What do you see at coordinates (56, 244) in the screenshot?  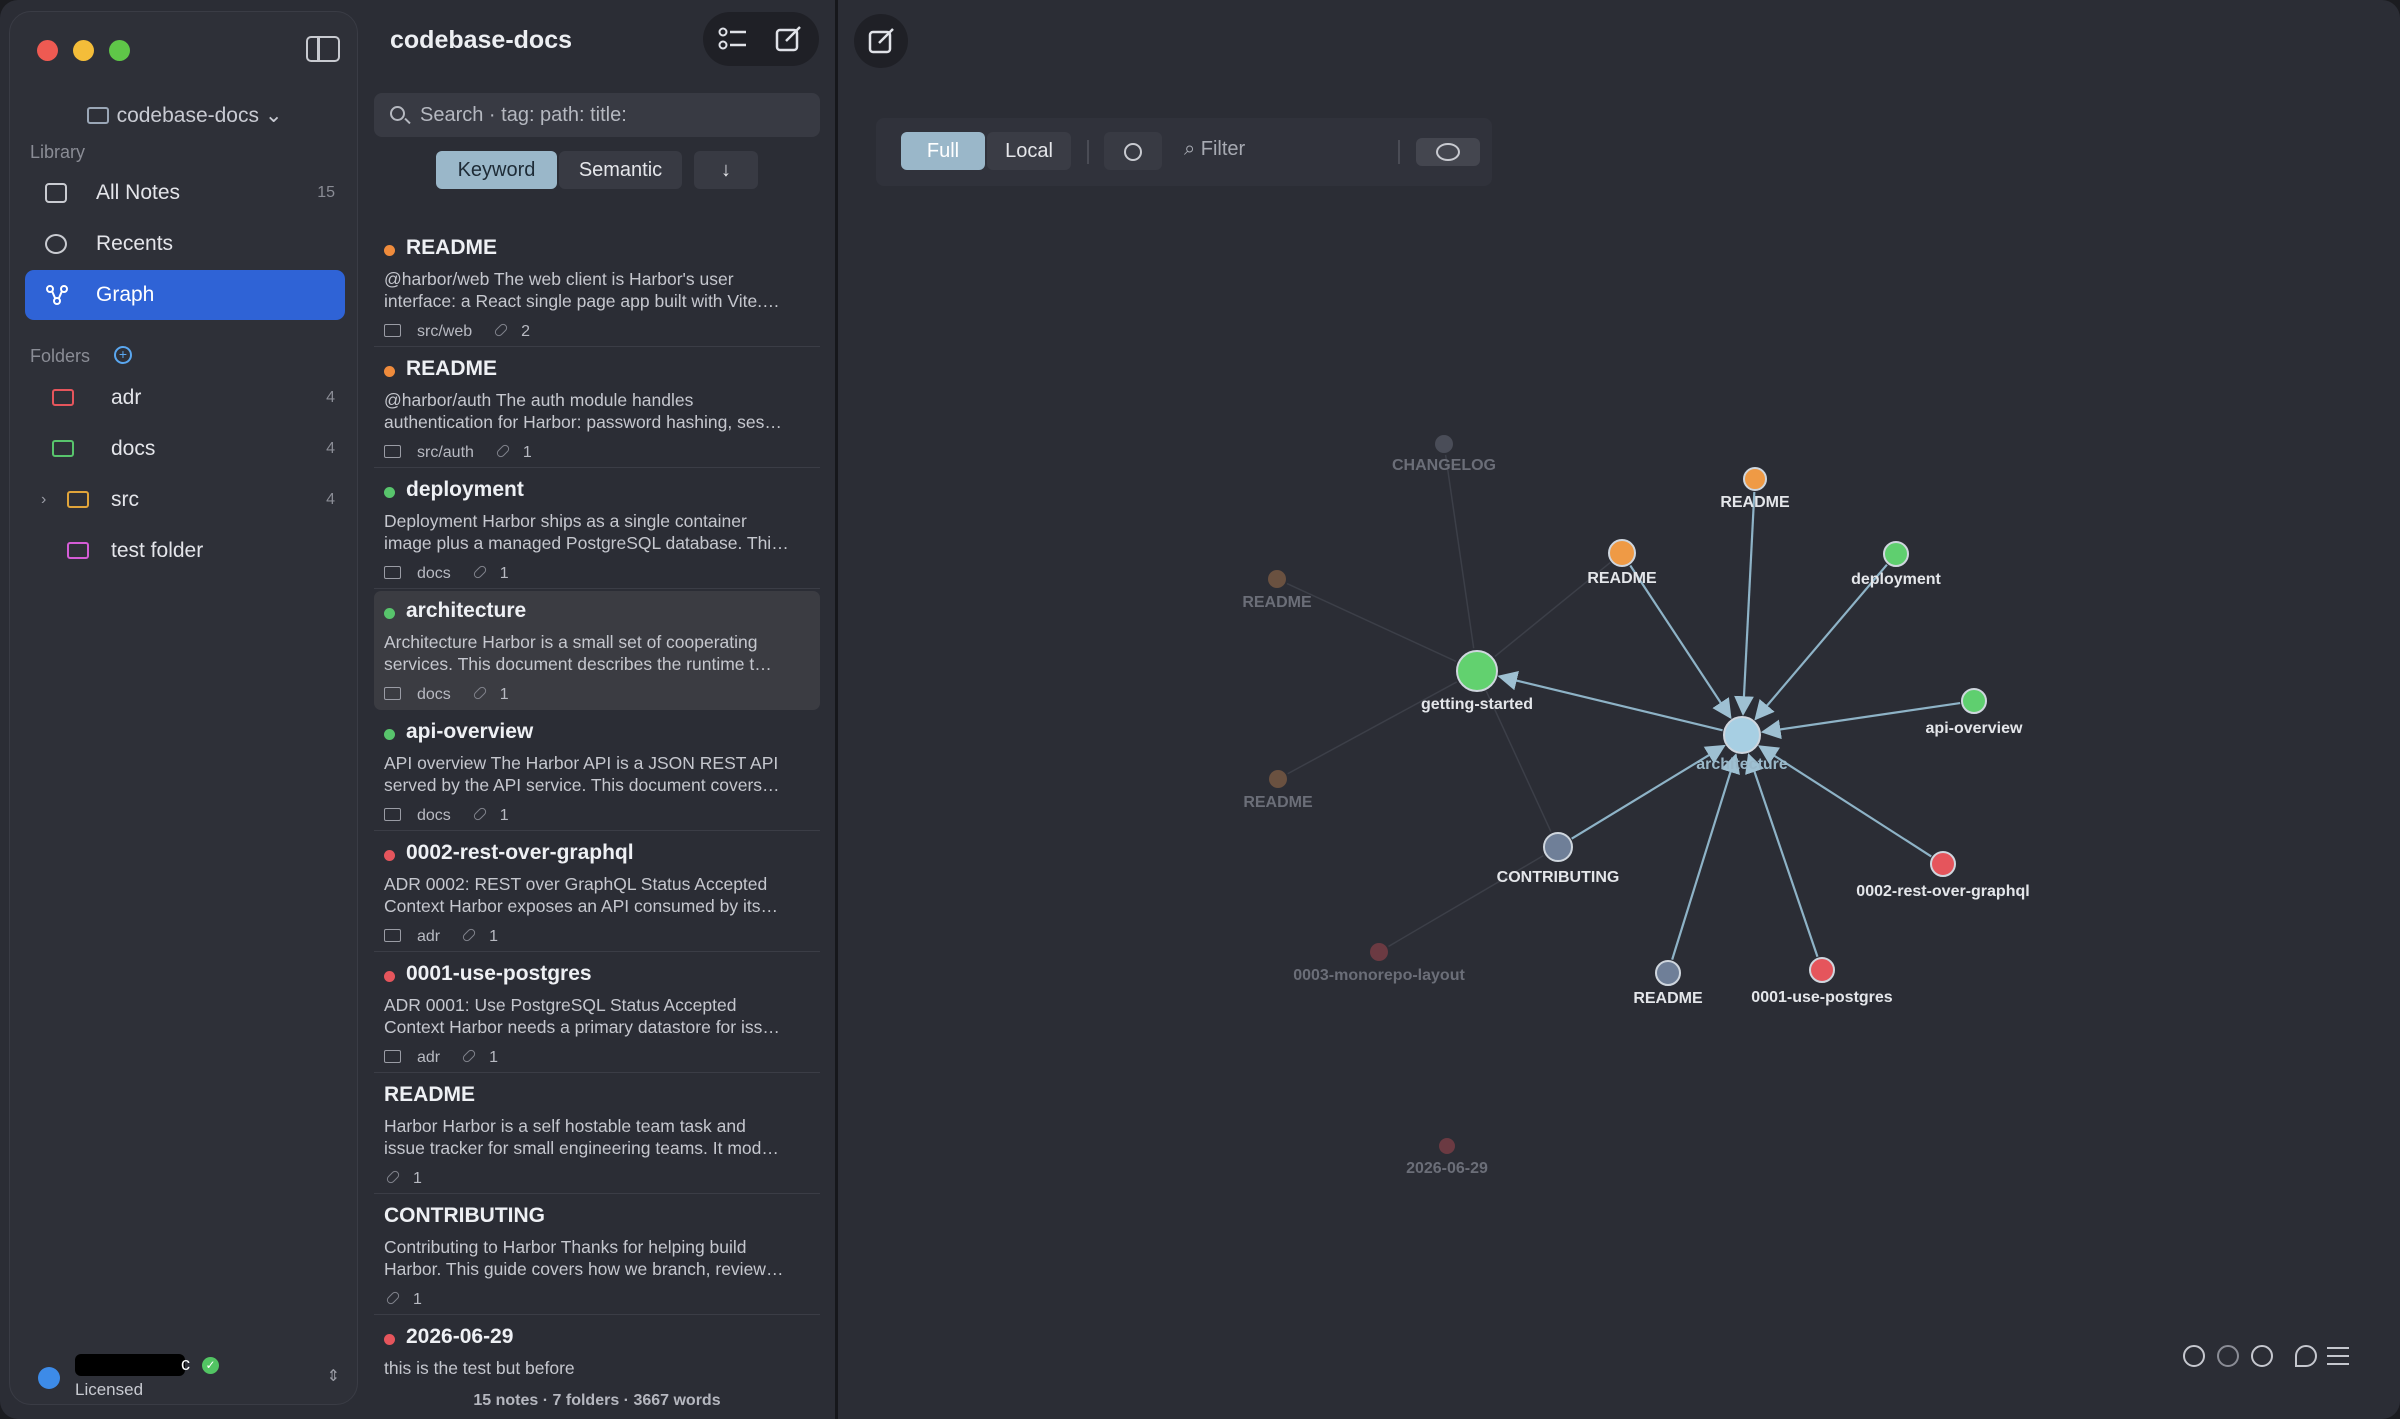 I see `clock-icon` at bounding box center [56, 244].